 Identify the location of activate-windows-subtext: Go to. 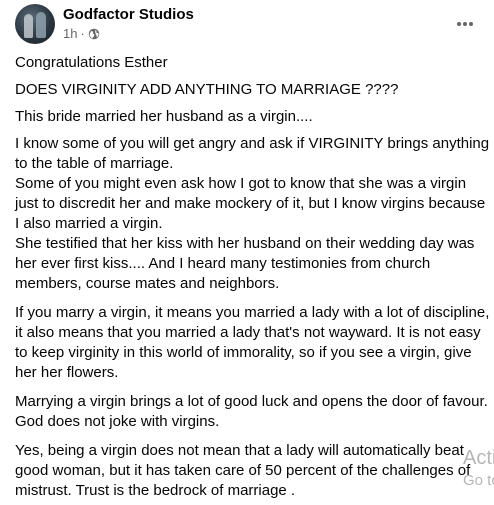
(478, 480).